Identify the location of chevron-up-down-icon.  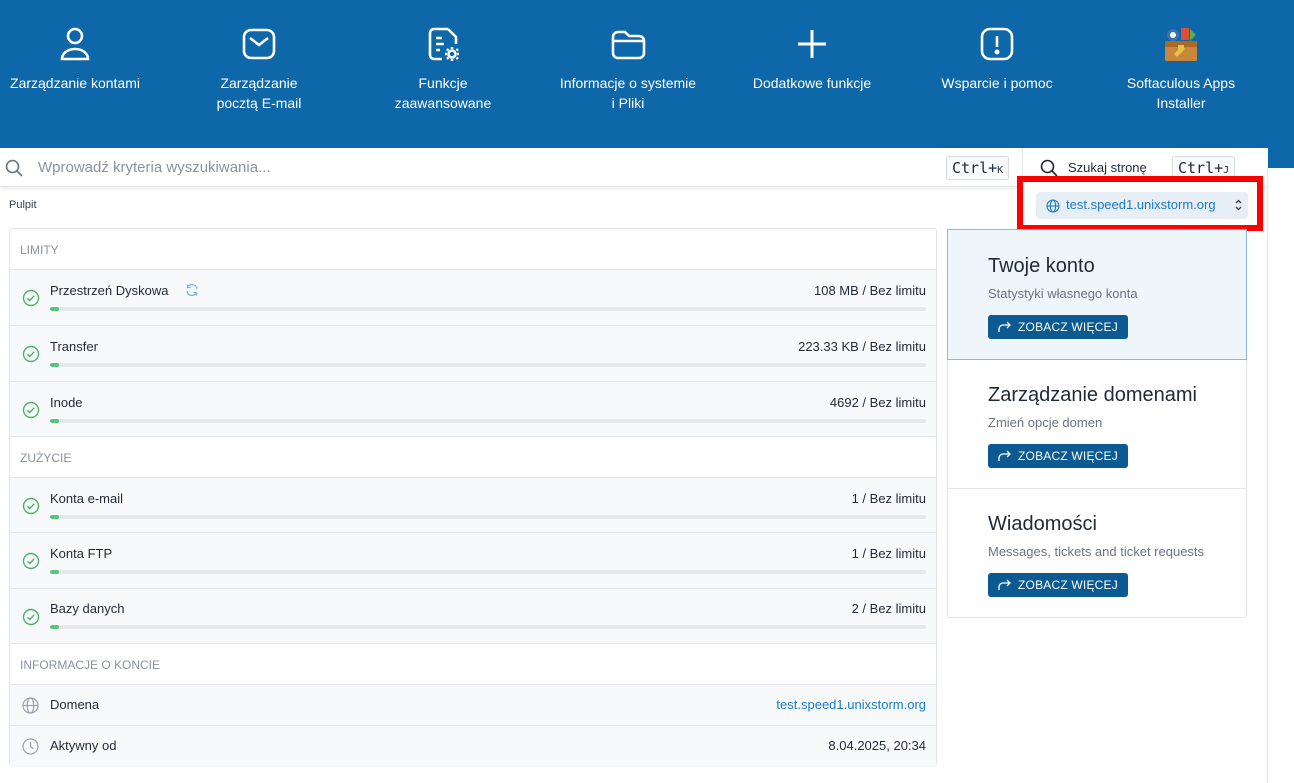
(1238, 205).